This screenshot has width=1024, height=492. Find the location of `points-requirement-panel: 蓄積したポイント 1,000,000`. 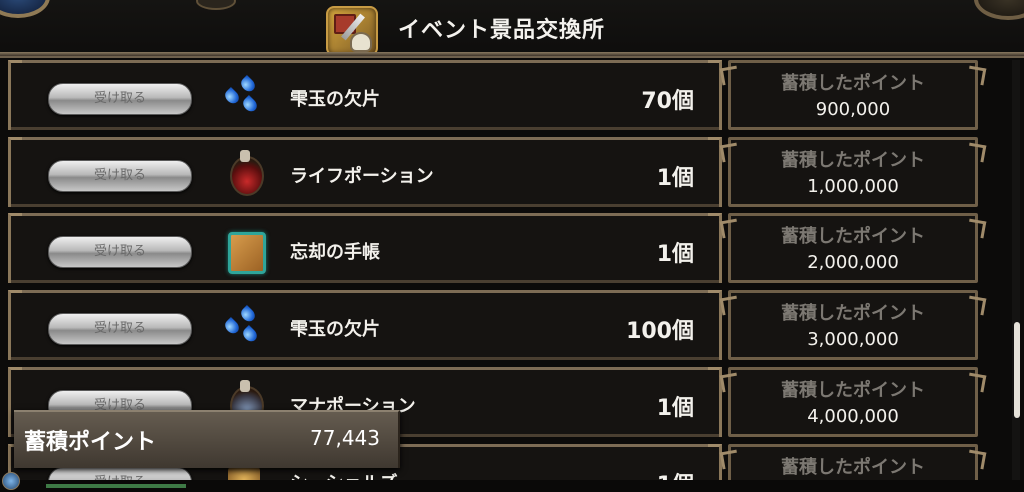

points-requirement-panel: 蓄積したポイント 1,000,000 is located at coordinates (853, 172).